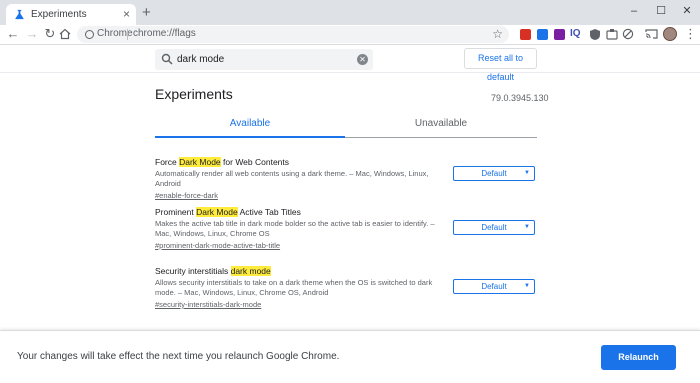 This screenshot has width=700, height=383. What do you see at coordinates (350, 12) in the screenshot?
I see `tab-strip: Experiments × + – ☐ ✕` at bounding box center [350, 12].